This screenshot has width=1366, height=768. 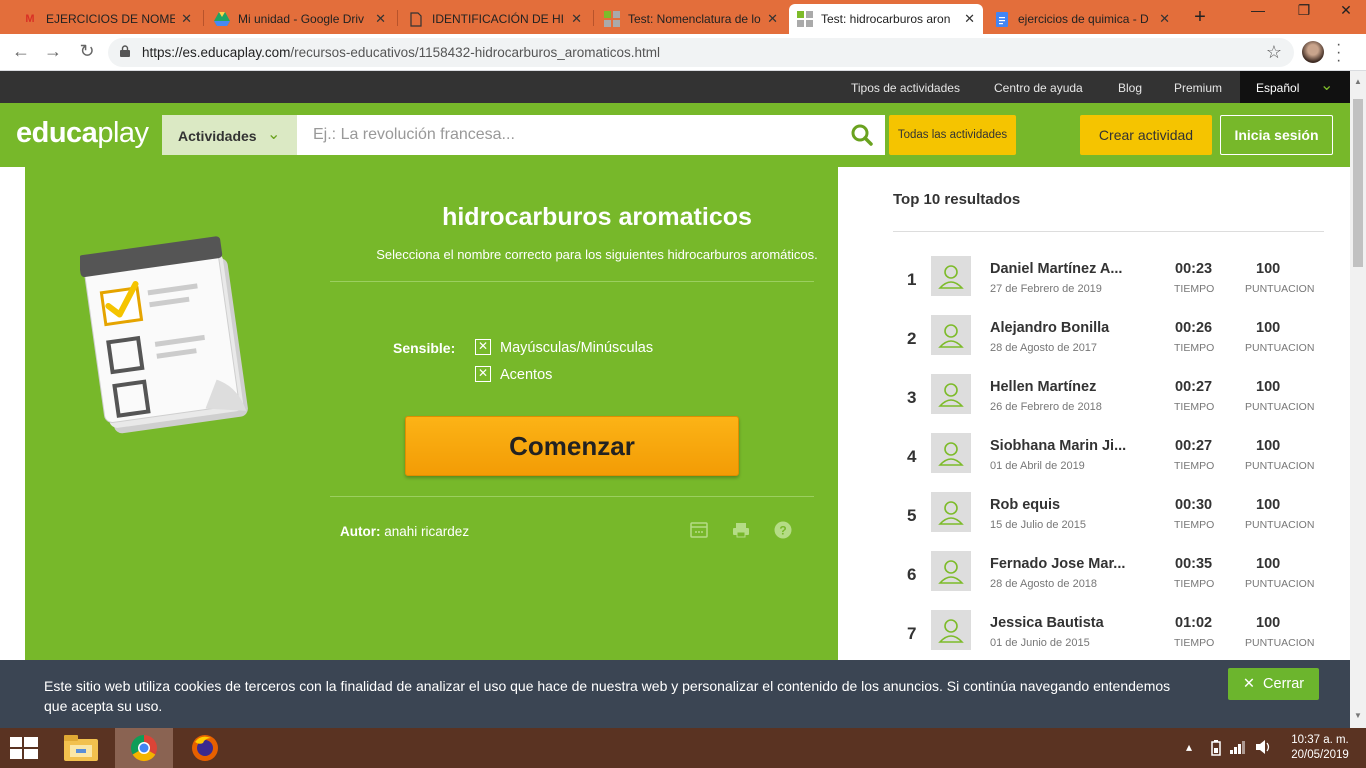 I want to click on browser-tab-active: Test: hidrocarburos aron ✕, so click(x=886, y=19).